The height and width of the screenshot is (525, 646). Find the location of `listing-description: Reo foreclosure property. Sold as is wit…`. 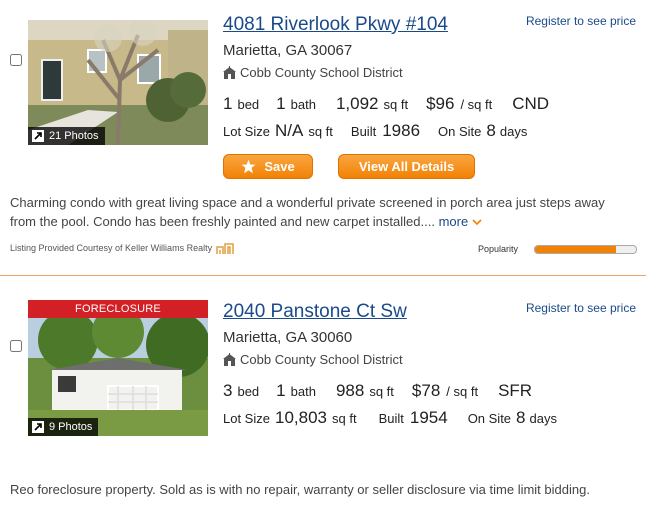

listing-description: Reo foreclosure property. Sold as is wit… is located at coordinates (300, 489).